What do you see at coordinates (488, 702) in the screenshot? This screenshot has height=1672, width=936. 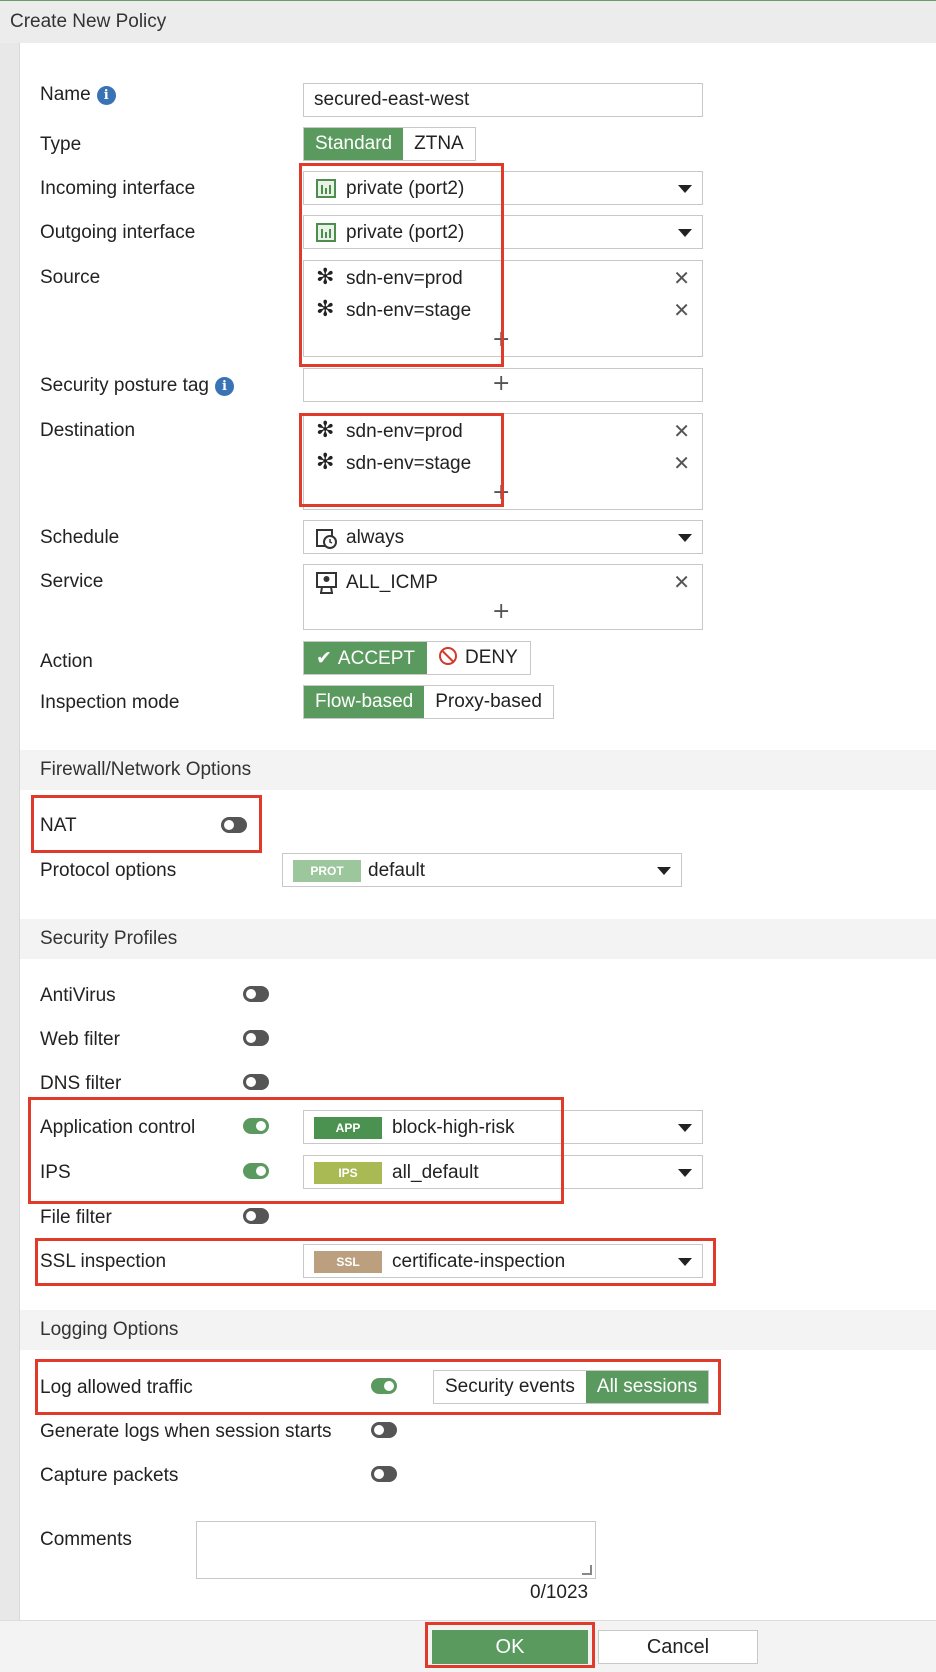 I see `inspection-proxy-option: Proxy-based` at bounding box center [488, 702].